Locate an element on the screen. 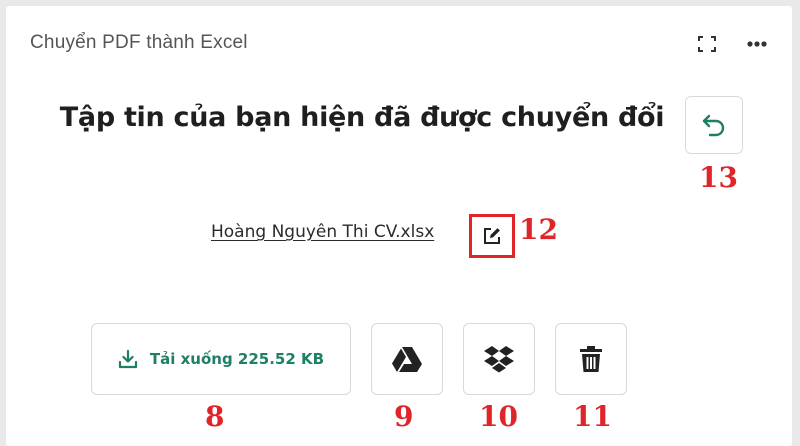 This screenshot has height=446, width=800. delete-button is located at coordinates (591, 359).